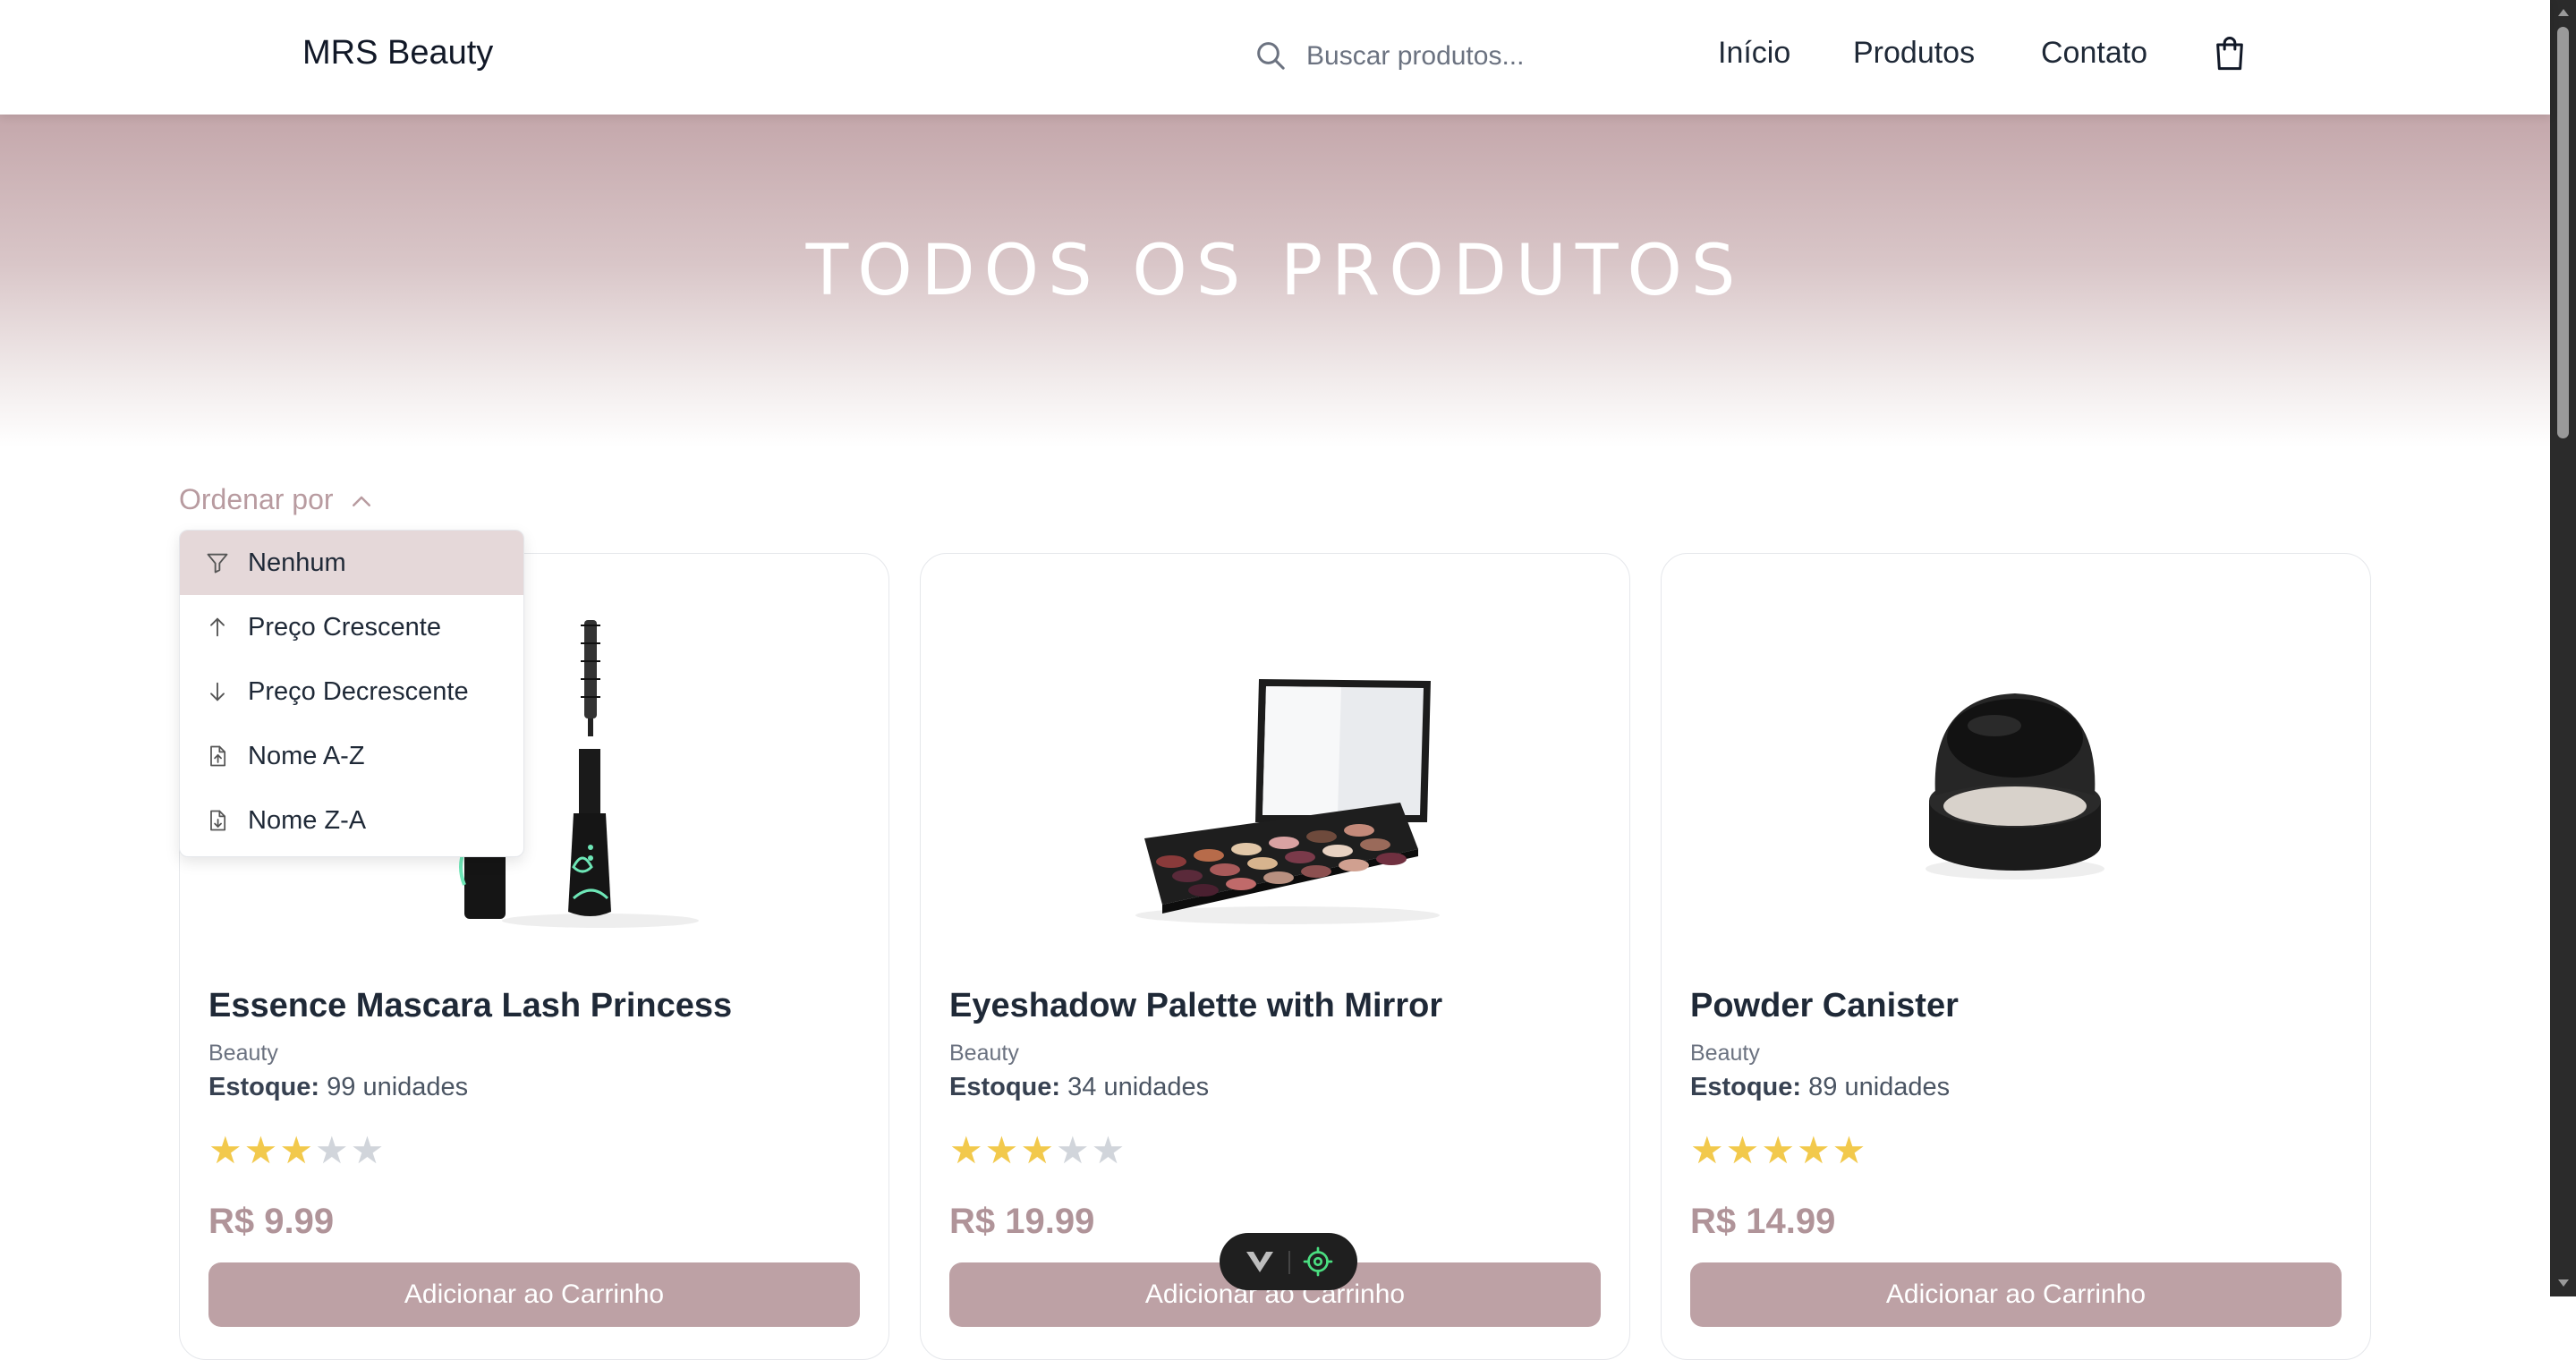 The height and width of the screenshot is (1360, 2576). Describe the element at coordinates (362, 501) in the screenshot. I see `chevron-up-icon` at that location.